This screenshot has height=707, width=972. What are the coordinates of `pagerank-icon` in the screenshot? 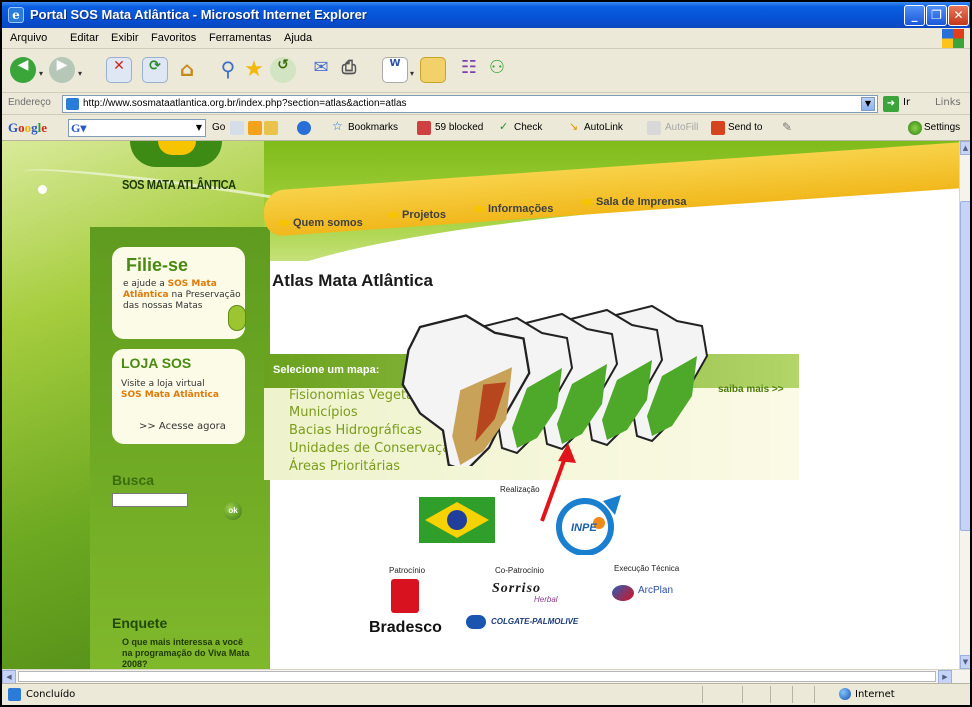 It's located at (255, 128).